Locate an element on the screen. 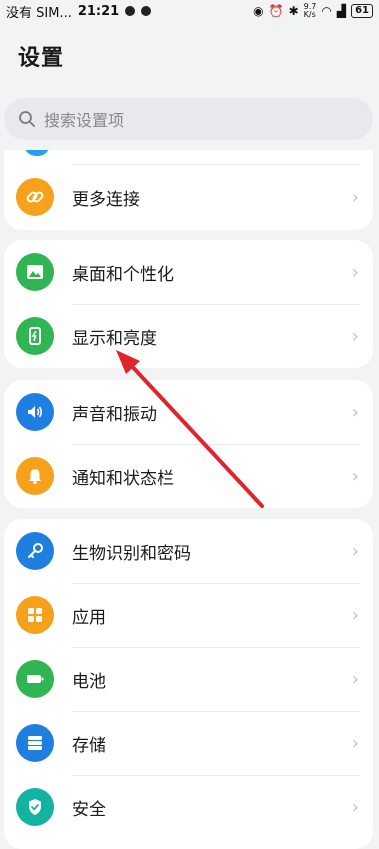  search-input: 搜索设置项 is located at coordinates (188, 119).